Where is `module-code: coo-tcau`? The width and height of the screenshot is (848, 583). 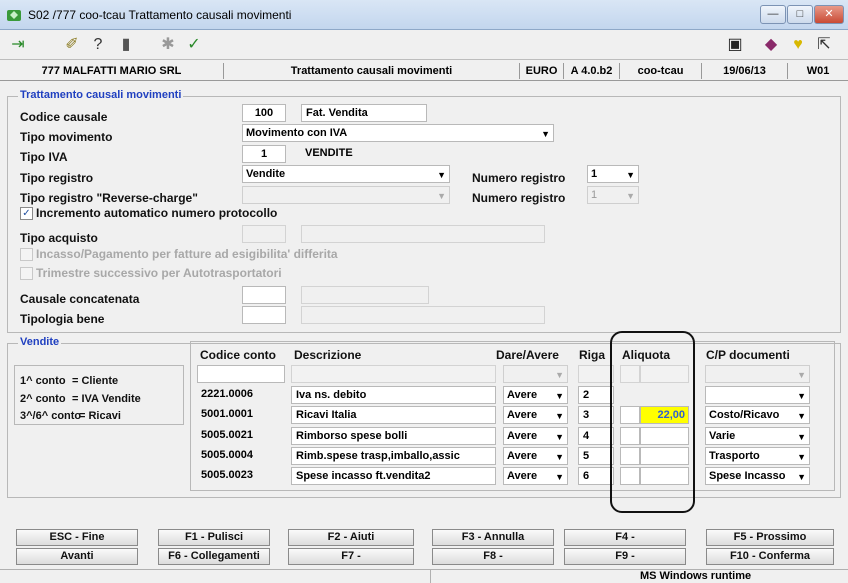
module-code: coo-tcau is located at coordinates (661, 71).